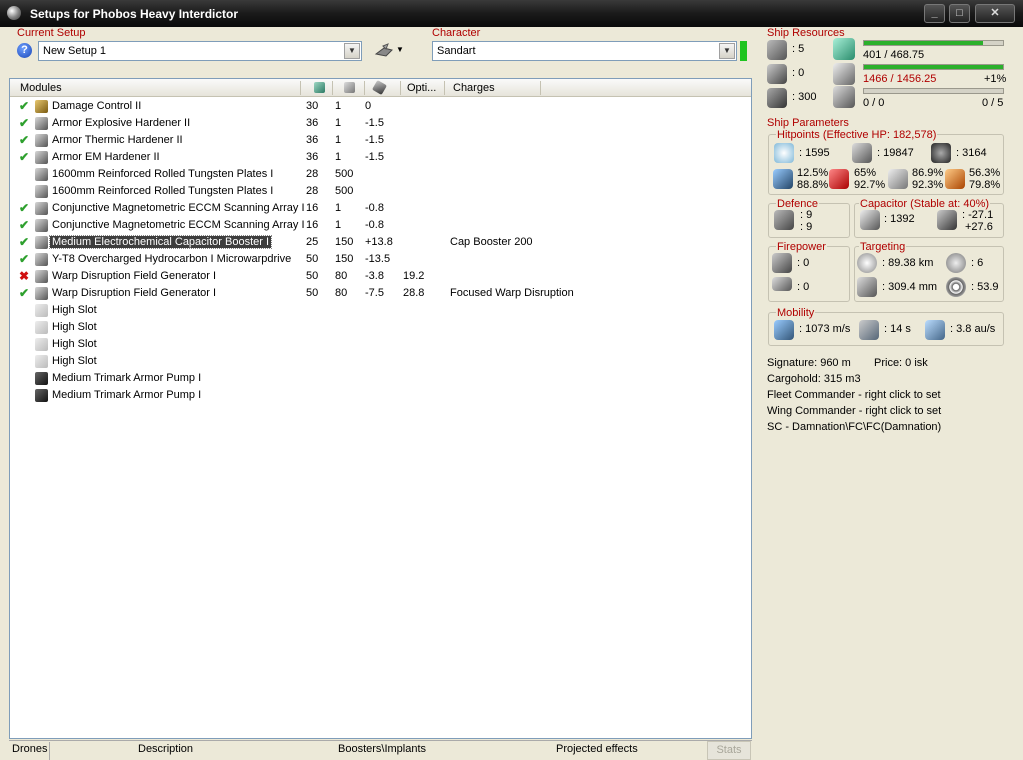 This screenshot has height=760, width=1023. Describe the element at coordinates (854, 411) in the screenshot. I see `wing-commander: Wing Commander - right click to set` at that location.